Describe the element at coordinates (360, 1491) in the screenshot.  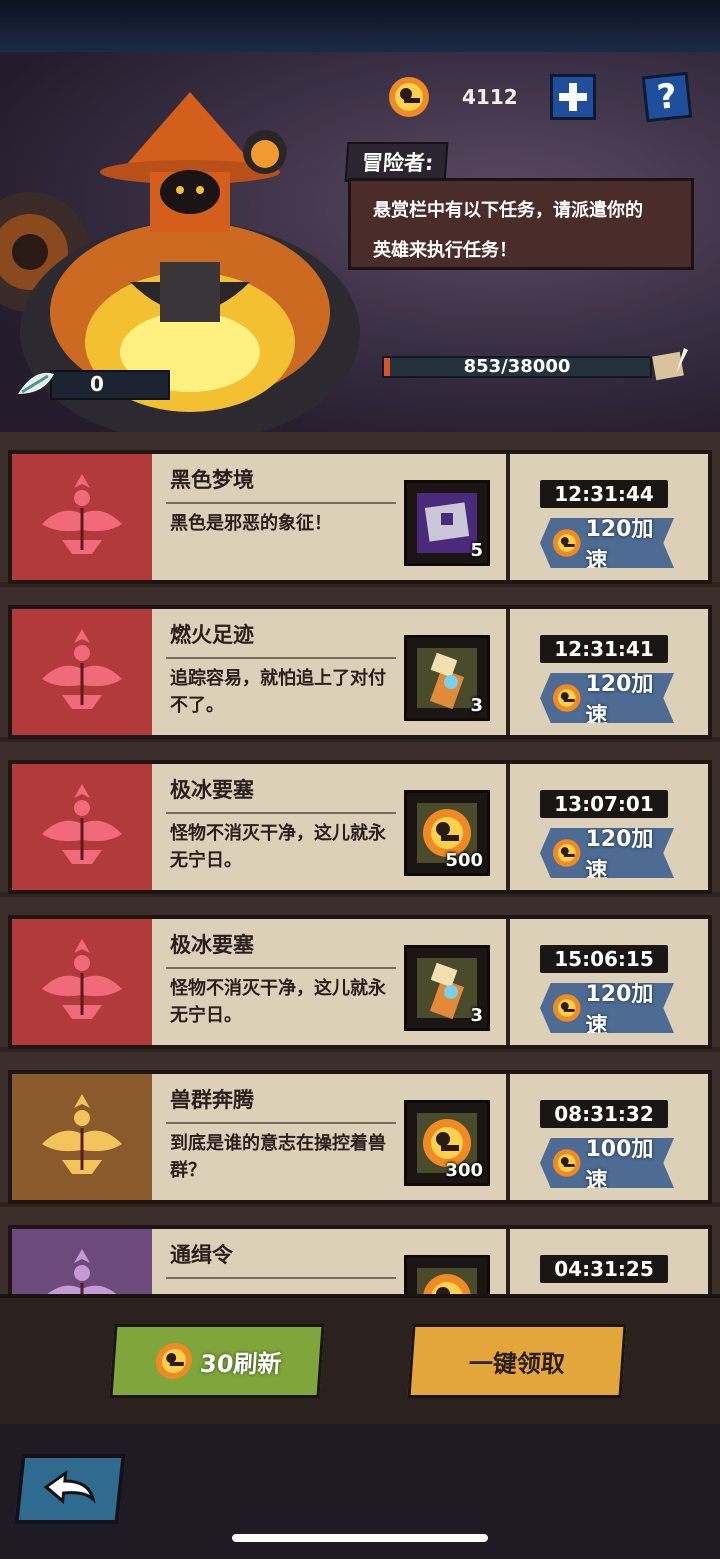
I see `footer` at that location.